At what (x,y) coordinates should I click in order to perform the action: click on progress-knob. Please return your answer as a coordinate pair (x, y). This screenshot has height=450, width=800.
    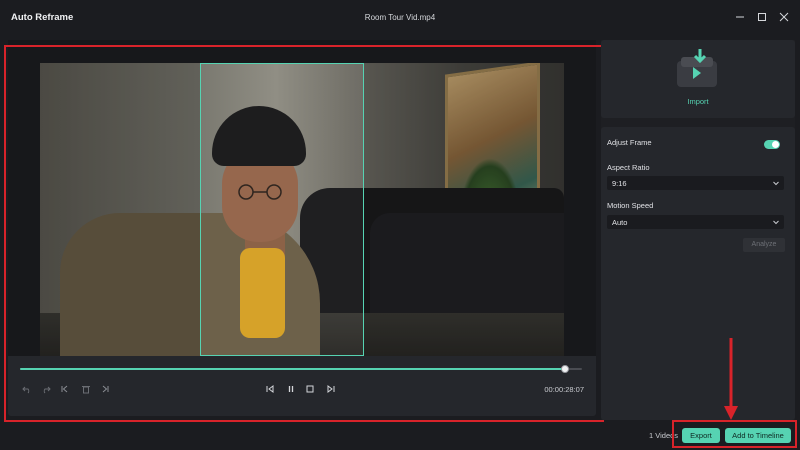
    Looking at the image, I should click on (565, 369).